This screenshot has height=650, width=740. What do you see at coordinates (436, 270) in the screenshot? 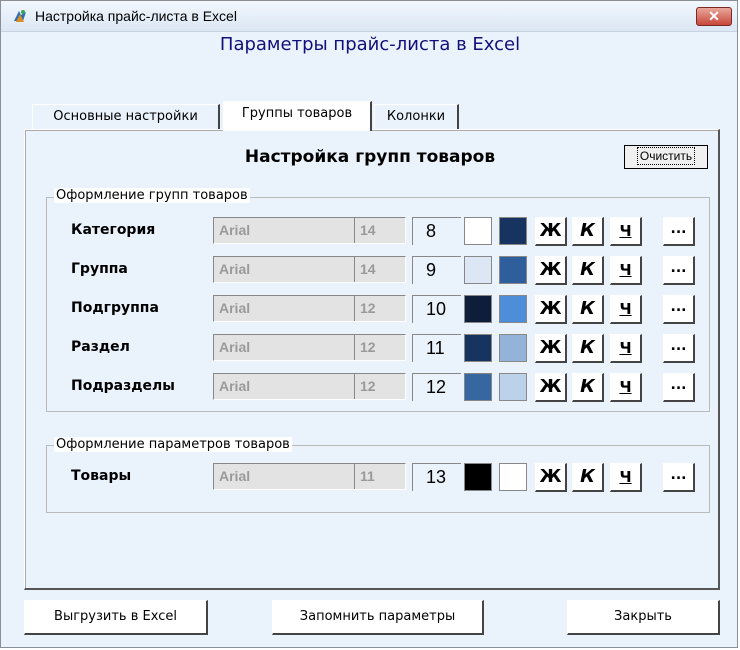
I see `row-number: 9` at bounding box center [436, 270].